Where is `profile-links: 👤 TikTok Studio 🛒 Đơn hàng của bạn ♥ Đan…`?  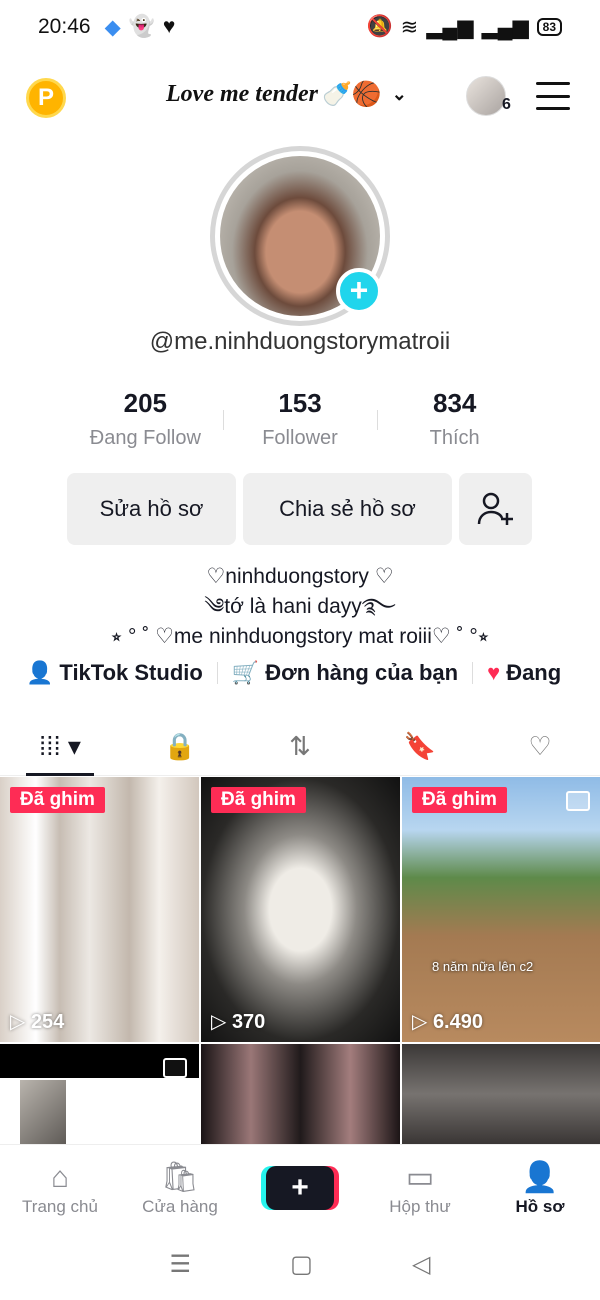
profile-links: 👤 TikTok Studio 🛒 Đơn hàng của bạn ♥ Đan… is located at coordinates (313, 673).